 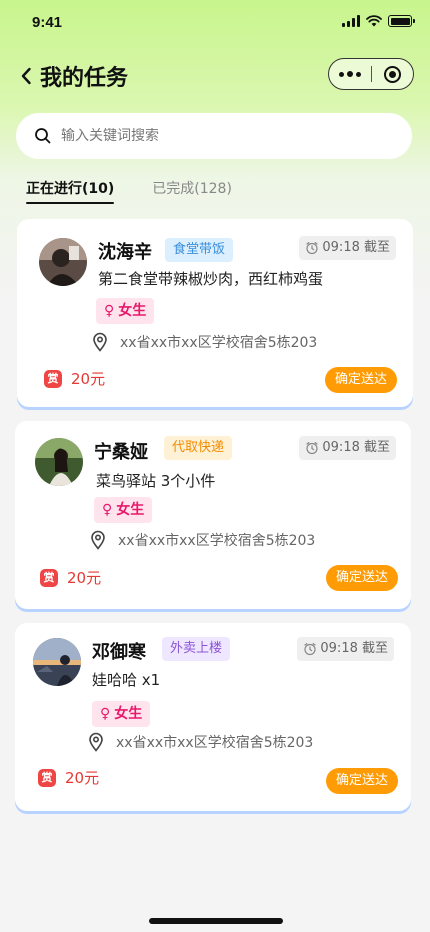 What do you see at coordinates (374, 21) in the screenshot?
I see `wifi-icon` at bounding box center [374, 21].